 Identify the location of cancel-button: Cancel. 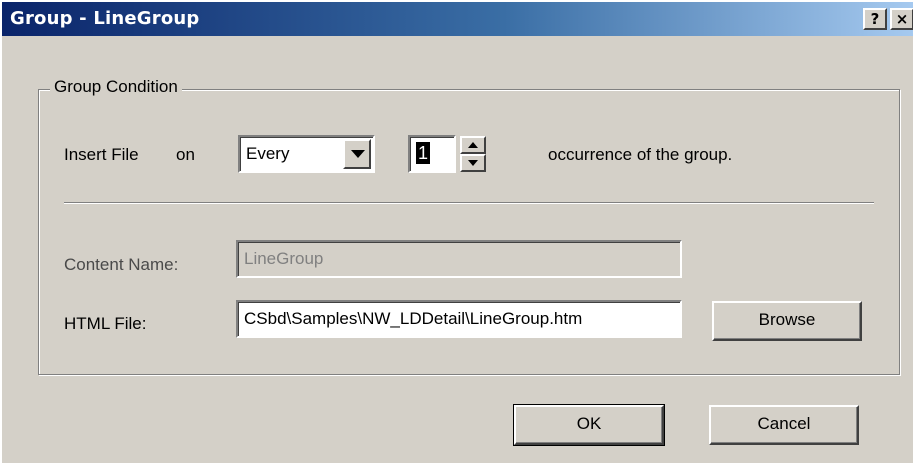
(784, 425).